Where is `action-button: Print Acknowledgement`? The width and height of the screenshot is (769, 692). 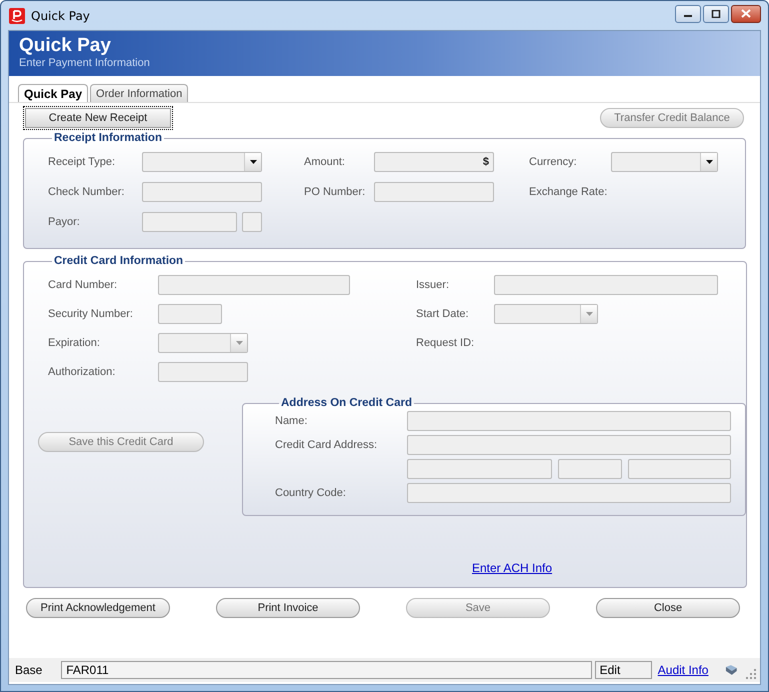
action-button: Print Acknowledgement is located at coordinates (98, 608).